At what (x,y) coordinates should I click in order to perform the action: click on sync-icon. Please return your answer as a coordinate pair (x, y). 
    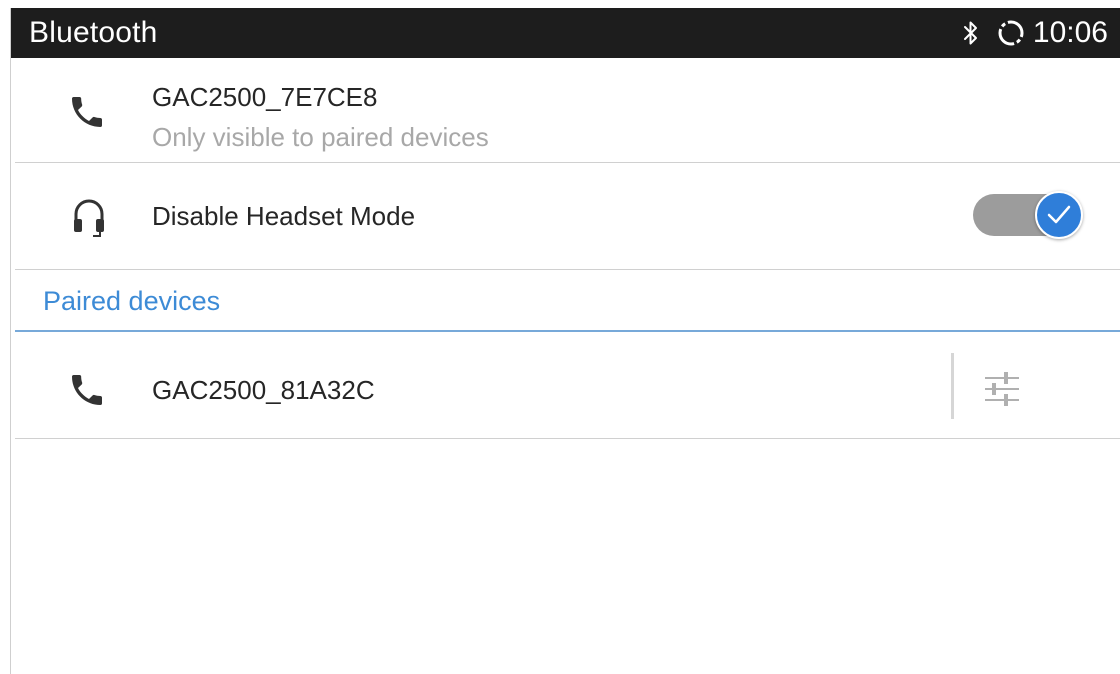
    Looking at the image, I should click on (1011, 33).